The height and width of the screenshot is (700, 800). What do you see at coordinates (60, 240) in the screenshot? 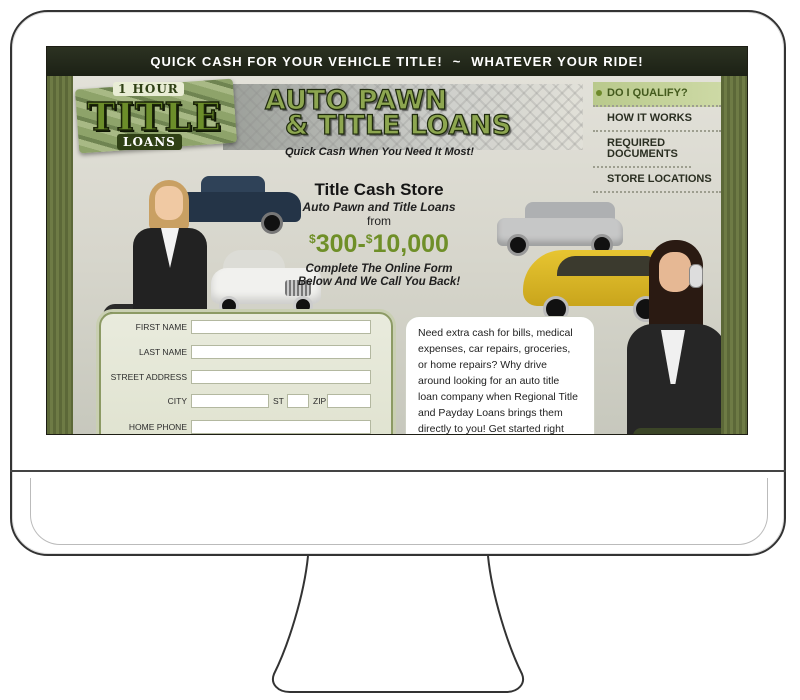
I see `side-pattern-left` at bounding box center [60, 240].